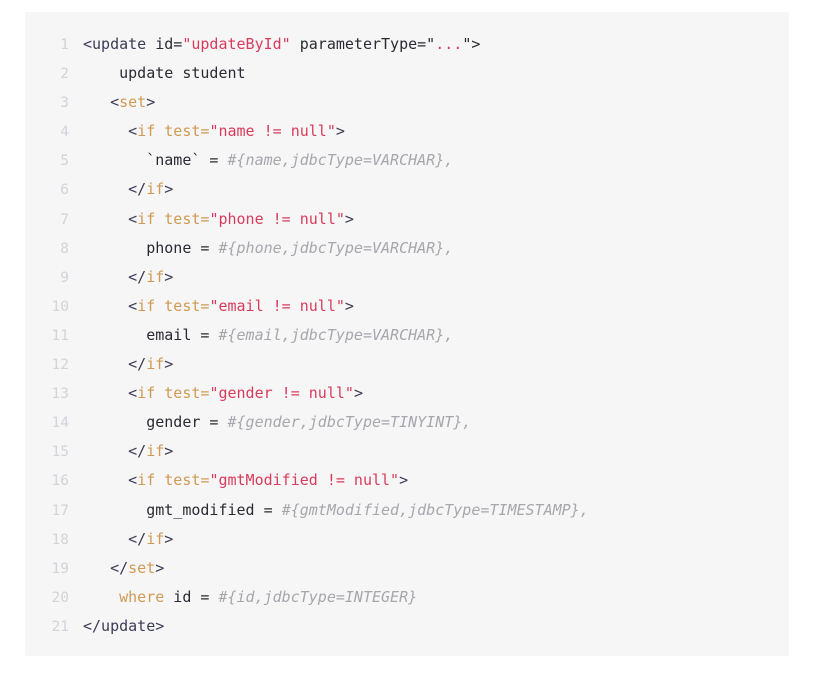 The image size is (814, 680). What do you see at coordinates (277, 305) in the screenshot?
I see `code-token-string: "email != null"` at bounding box center [277, 305].